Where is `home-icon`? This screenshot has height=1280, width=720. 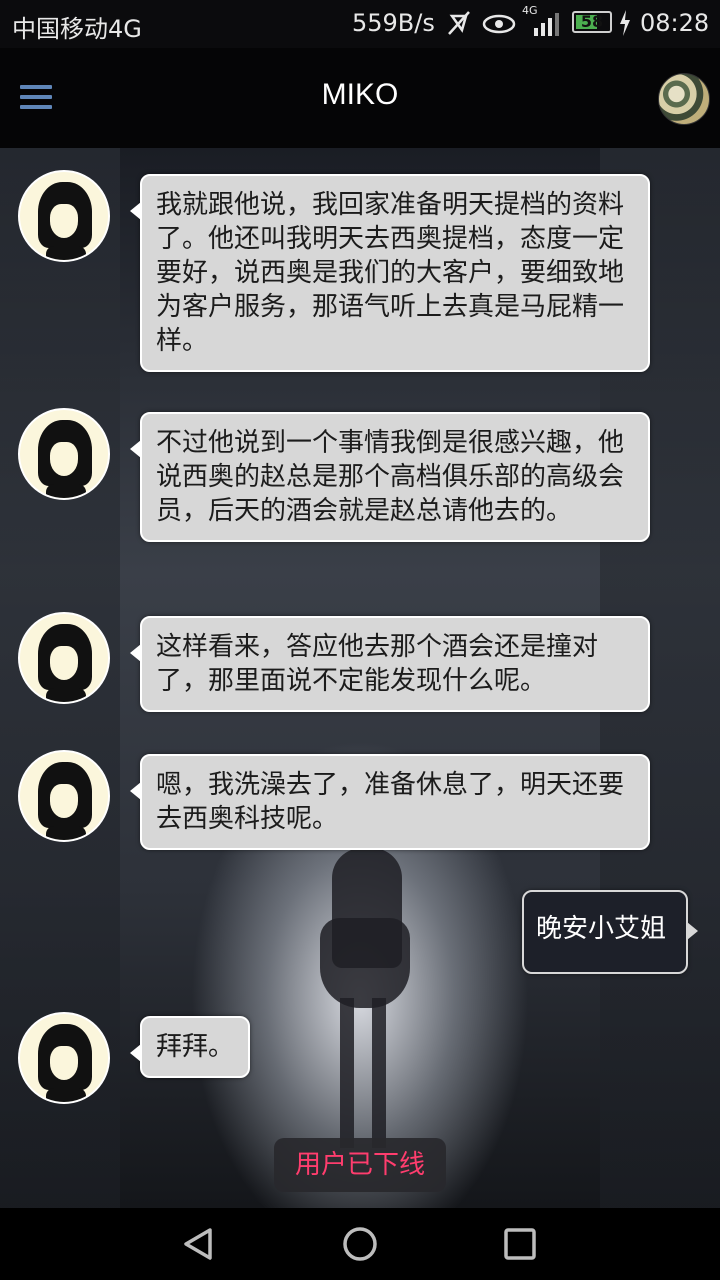
home-icon is located at coordinates (360, 1244).